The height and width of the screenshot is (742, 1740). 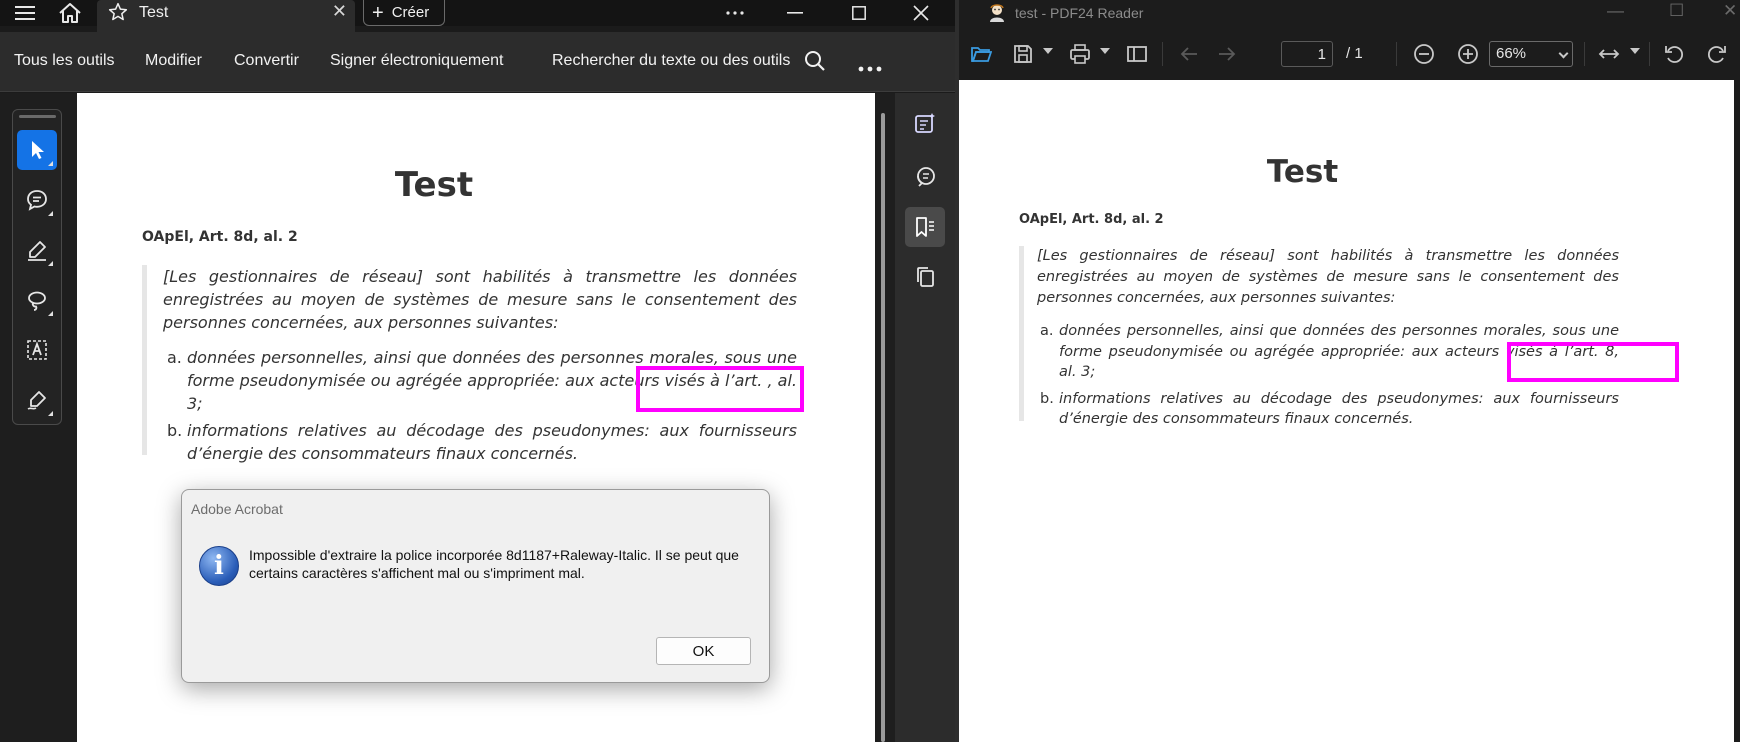 What do you see at coordinates (410, 12) in the screenshot?
I see `create-label: Créer` at bounding box center [410, 12].